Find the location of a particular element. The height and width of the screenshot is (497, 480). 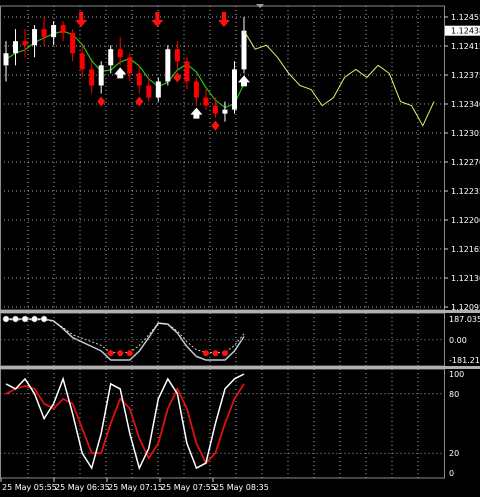

price-tick-label: 1.12305 is located at coordinates (465, 133).